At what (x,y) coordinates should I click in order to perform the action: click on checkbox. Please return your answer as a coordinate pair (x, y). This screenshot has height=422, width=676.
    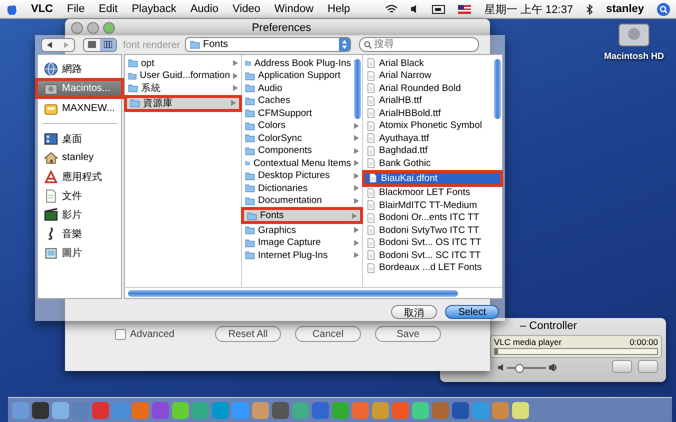
    Looking at the image, I should click on (120, 334).